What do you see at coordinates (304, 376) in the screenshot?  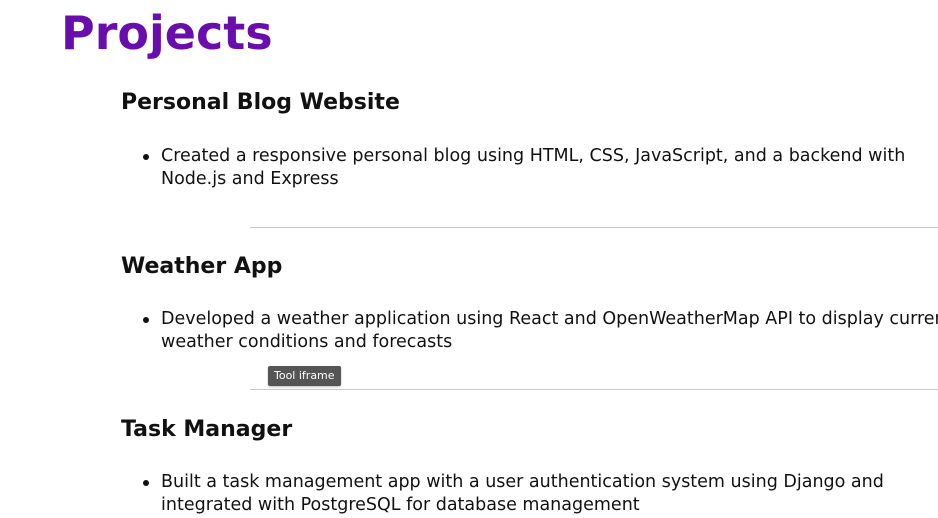 I see `iframe-tooltip: Tool iframe` at bounding box center [304, 376].